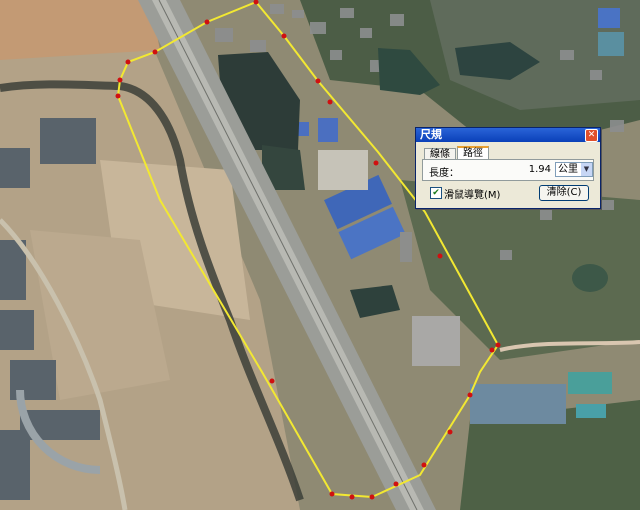 Image resolution: width=640 pixels, height=510 pixels. Describe the element at coordinates (444, 173) in the screenshot. I see `length-label: 長度：` at that location.